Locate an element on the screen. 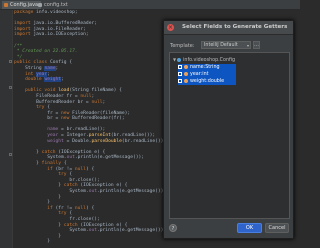 The width and height of the screenshot is (320, 248). code-token: package is located at coordinates (25, 12).